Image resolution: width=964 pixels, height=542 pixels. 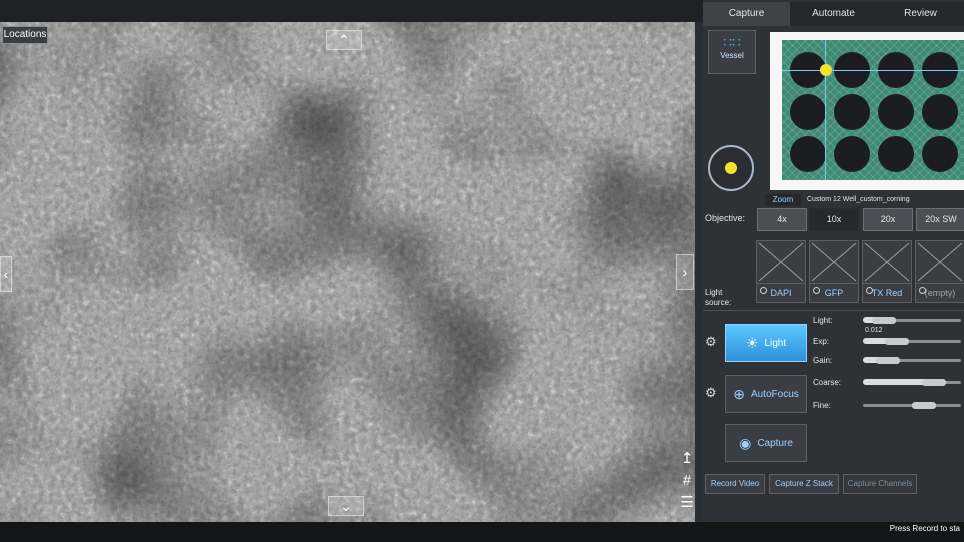 I want to click on channel-tx-red-button: TX Red, so click(x=887, y=293).